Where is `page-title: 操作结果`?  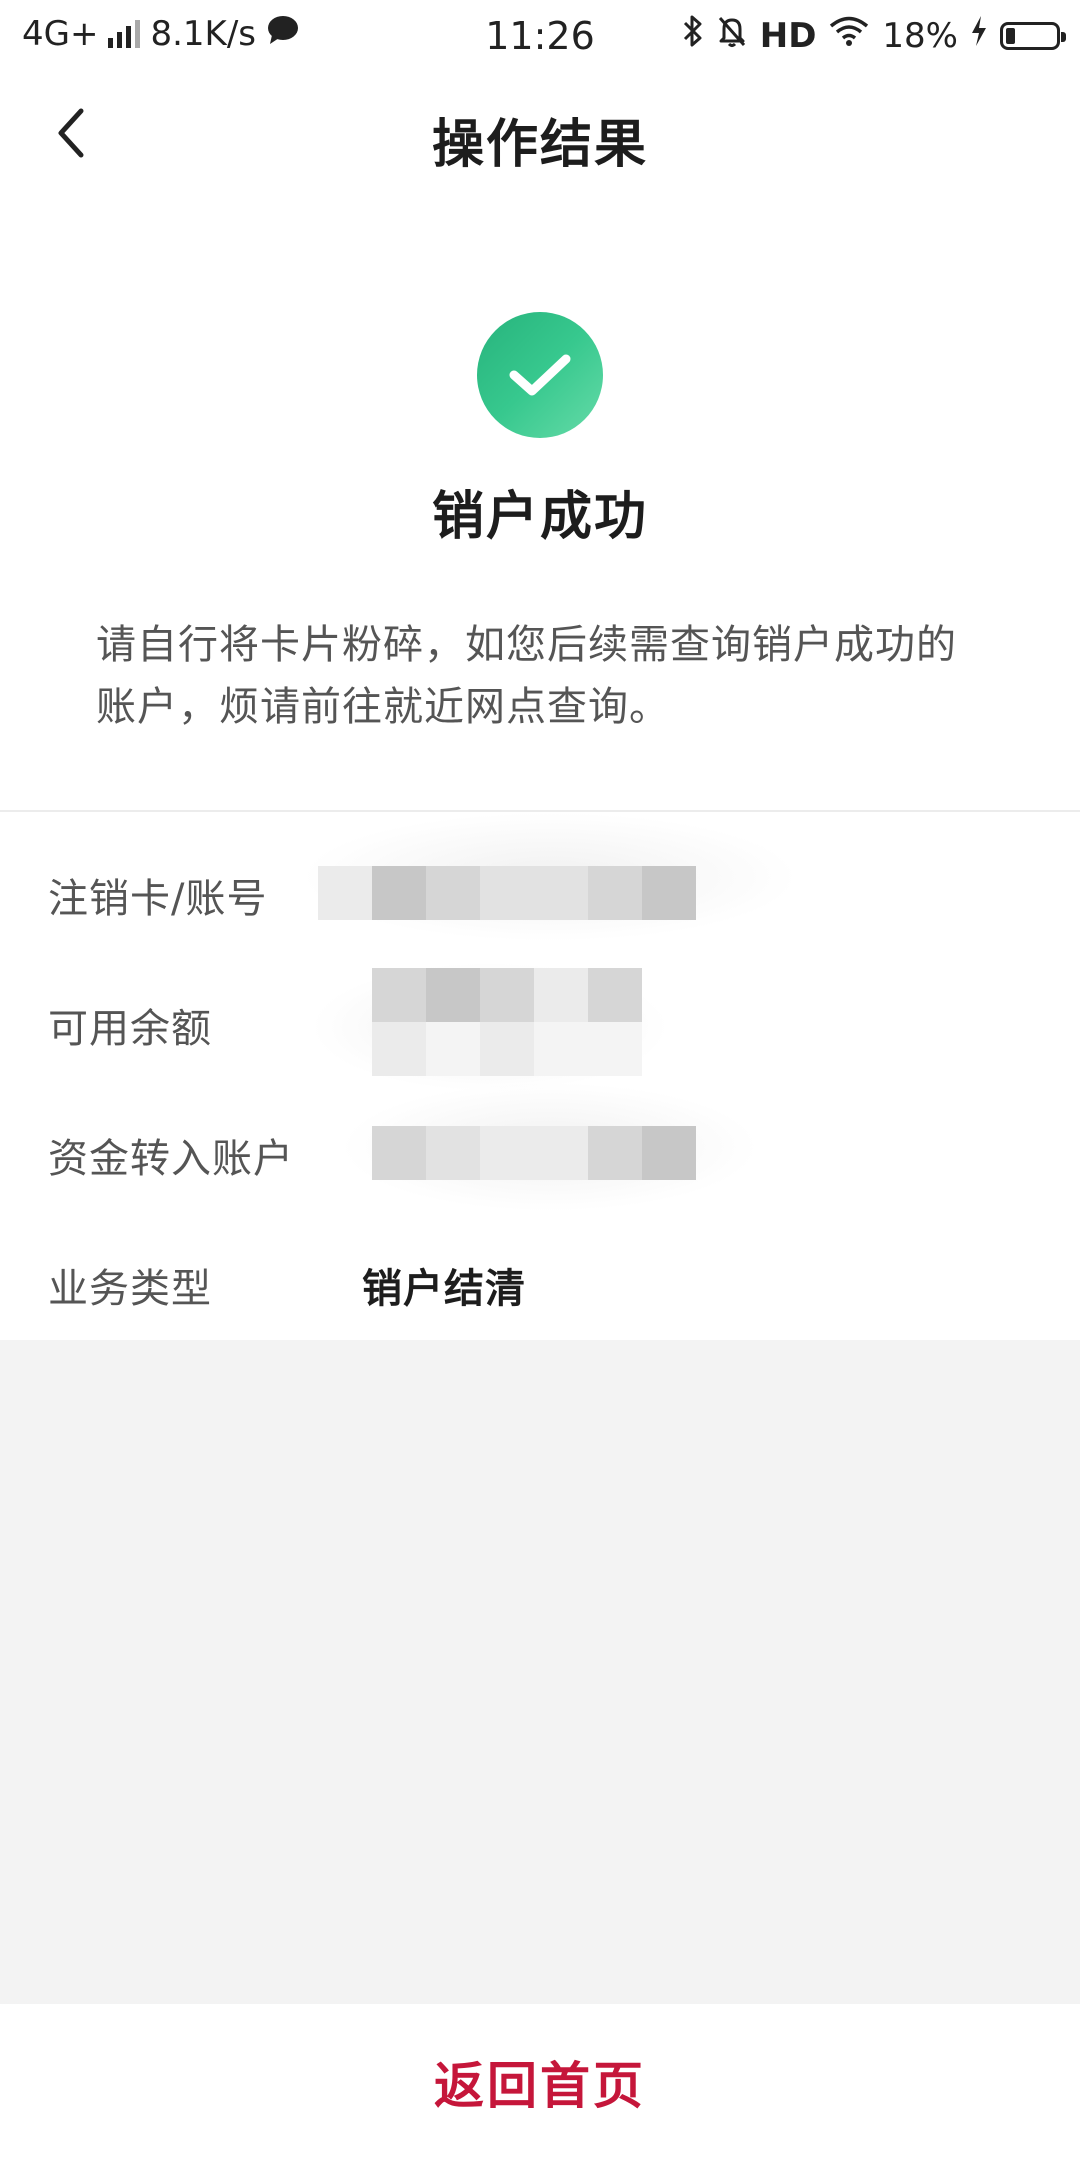
page-title: 操作结果 is located at coordinates (539, 145).